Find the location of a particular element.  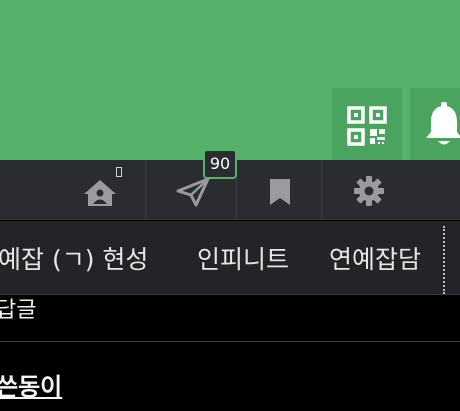

notifications-button is located at coordinates (435, 124).